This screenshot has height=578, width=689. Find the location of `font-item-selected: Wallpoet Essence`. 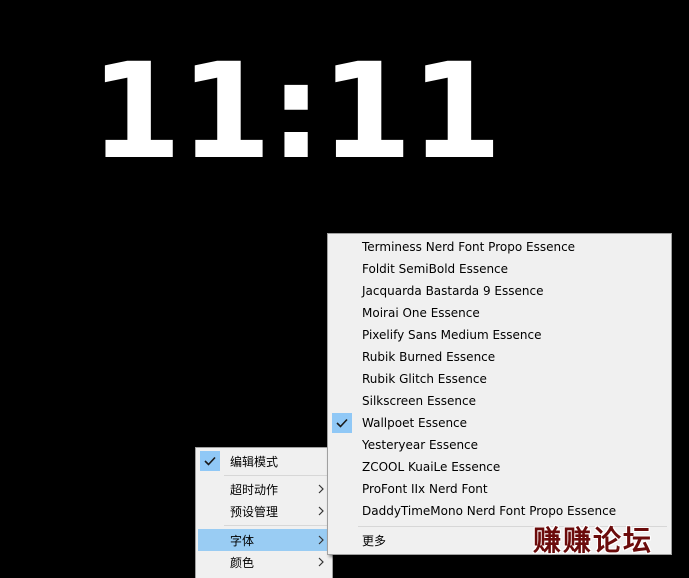

font-item-selected: Wallpoet Essence is located at coordinates (499, 423).